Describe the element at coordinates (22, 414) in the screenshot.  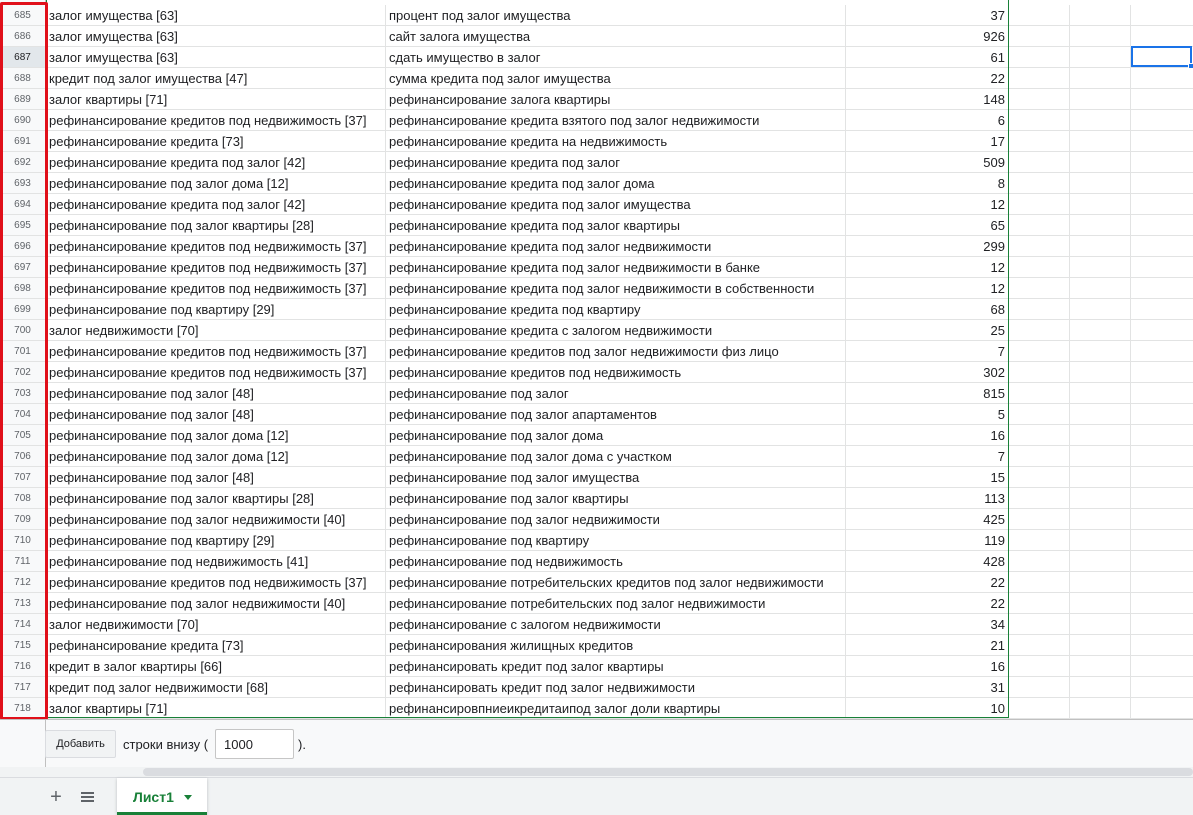
I see `row-number: 704` at that location.